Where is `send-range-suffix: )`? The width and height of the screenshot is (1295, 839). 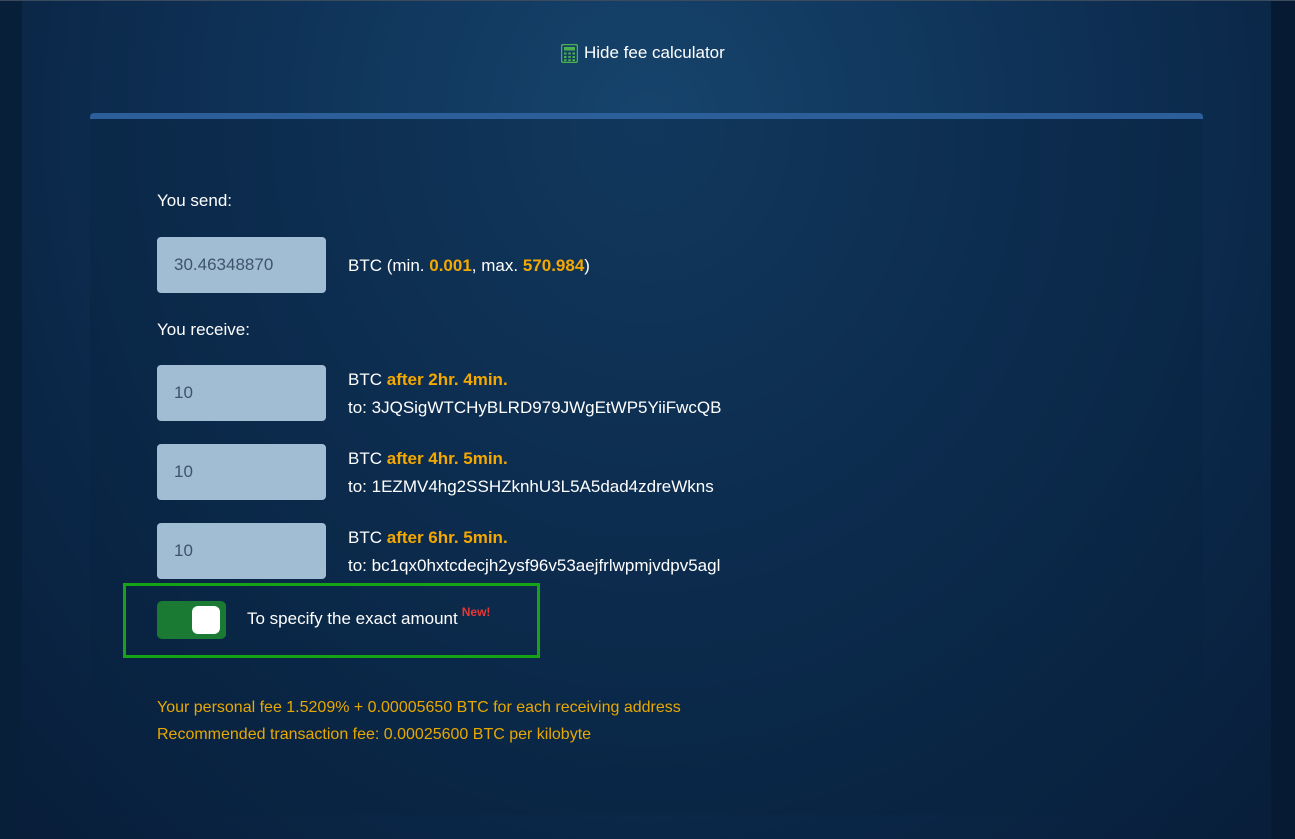 send-range-suffix: ) is located at coordinates (587, 265).